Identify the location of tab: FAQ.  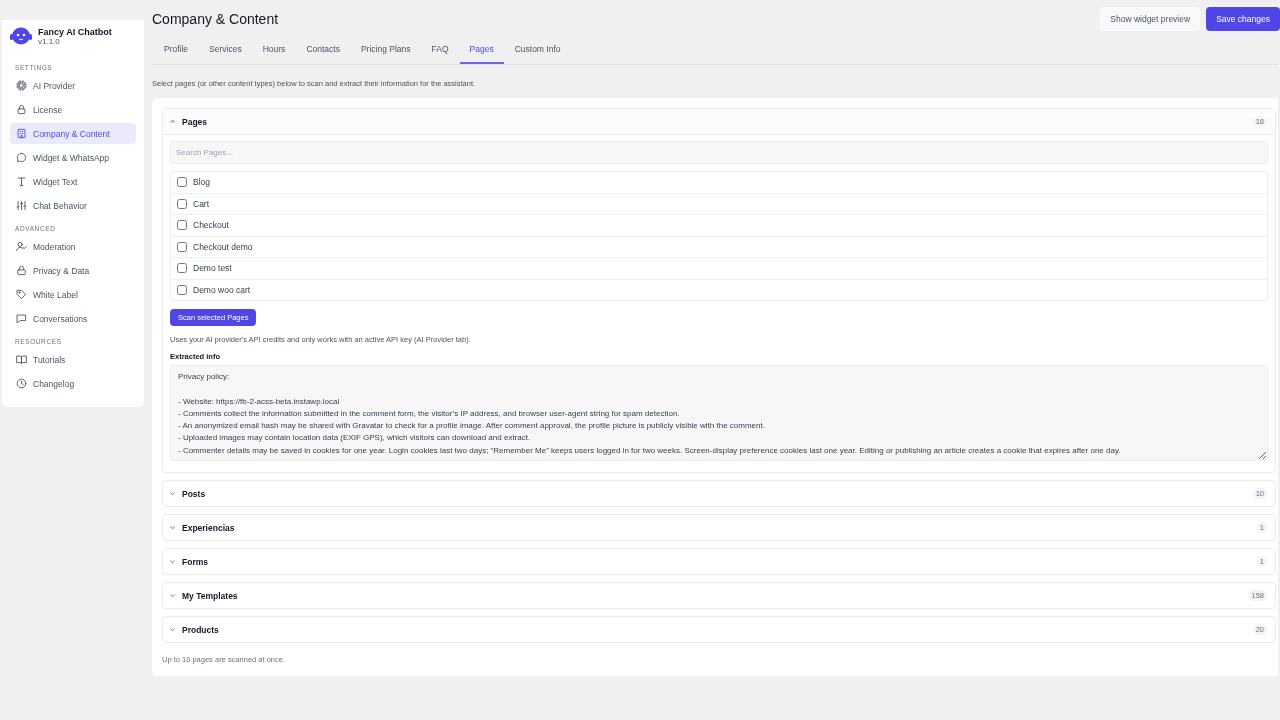
(440, 50).